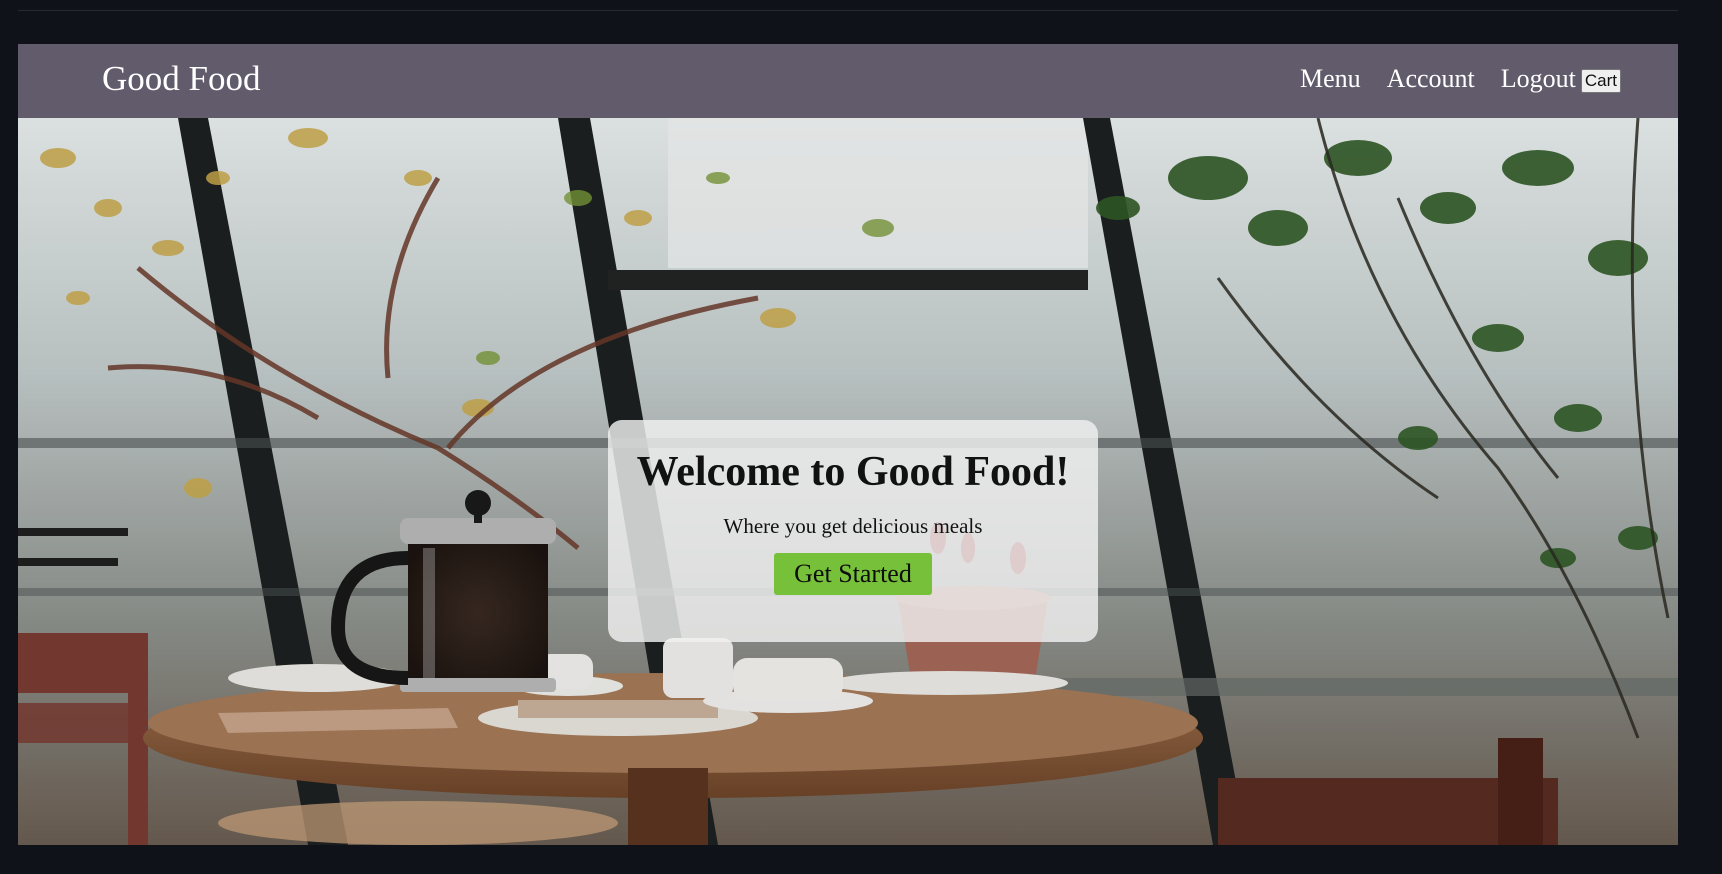  What do you see at coordinates (1600, 80) in the screenshot?
I see `cart-button: Cart` at bounding box center [1600, 80].